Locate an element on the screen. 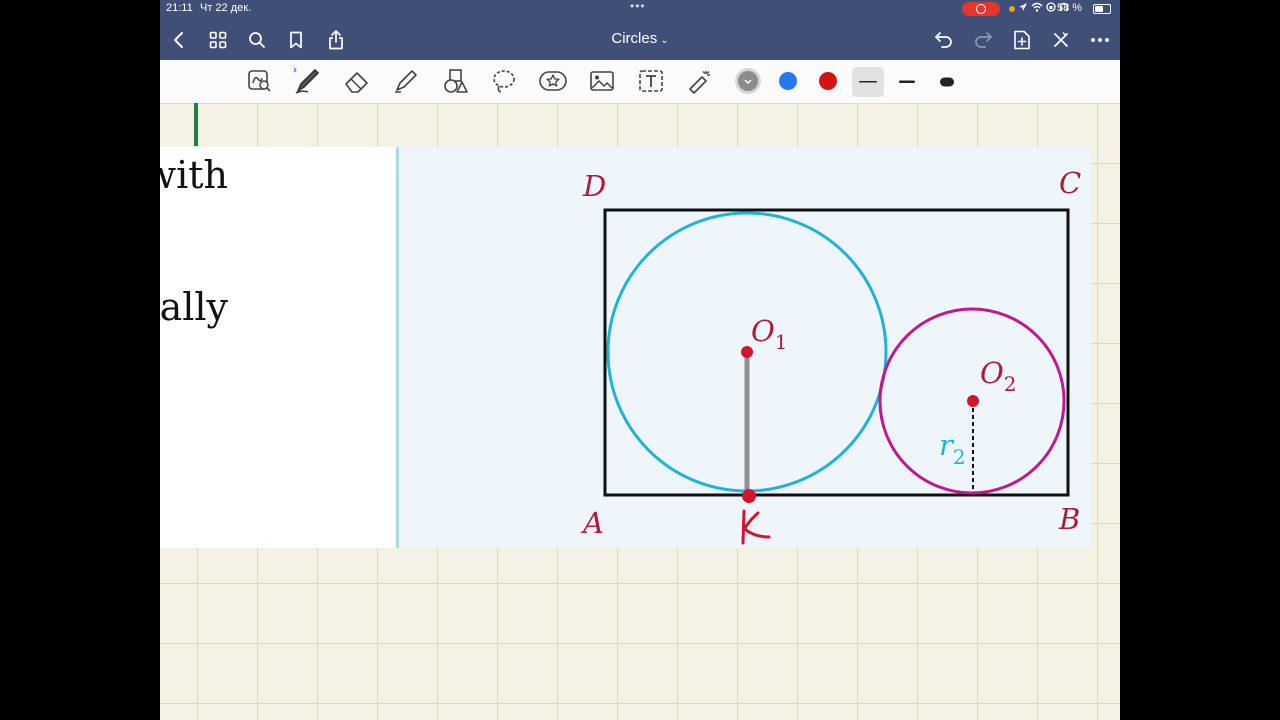 The image size is (1280, 720). chevron-down-icon is located at coordinates (748, 82).